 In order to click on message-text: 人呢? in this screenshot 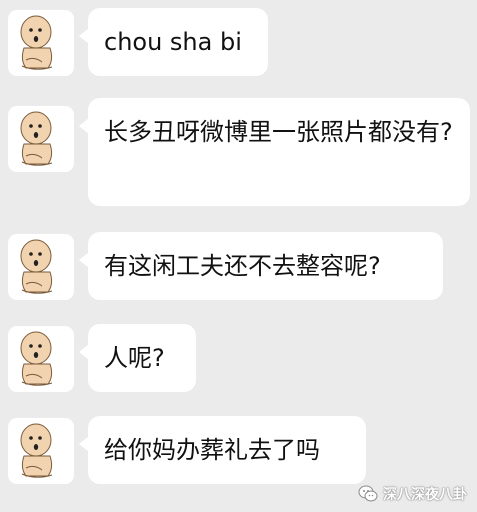, I will do `click(134, 358)`.